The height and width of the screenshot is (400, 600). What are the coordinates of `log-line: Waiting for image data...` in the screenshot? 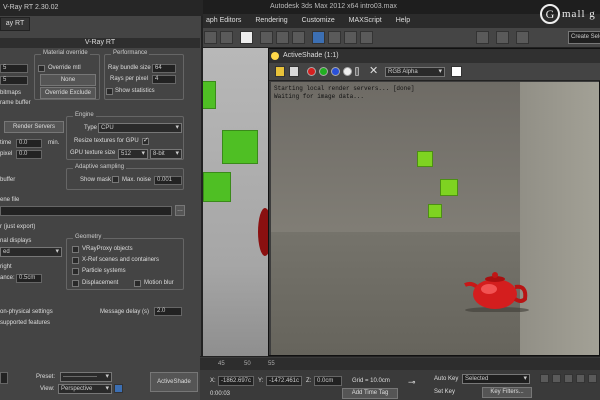 It's located at (319, 96).